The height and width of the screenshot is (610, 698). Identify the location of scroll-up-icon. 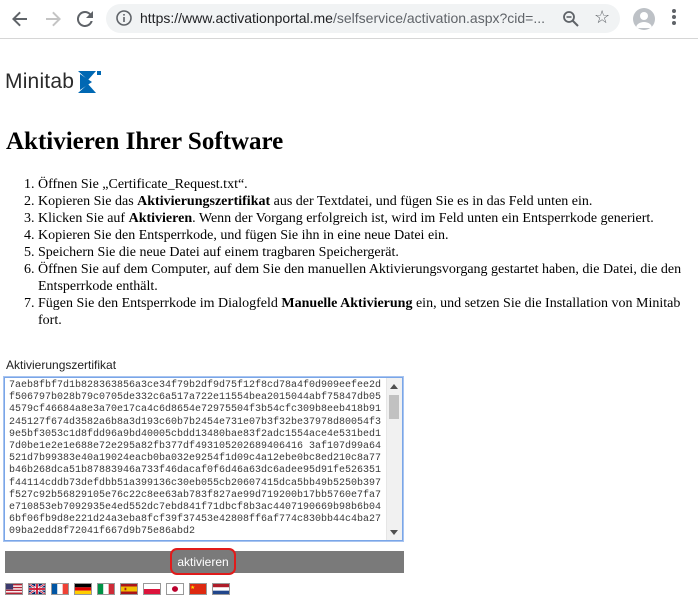
(394, 386).